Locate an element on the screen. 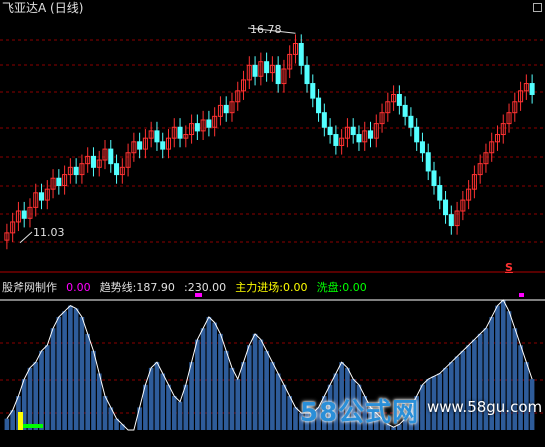  window-restore-icon is located at coordinates (537, 7).